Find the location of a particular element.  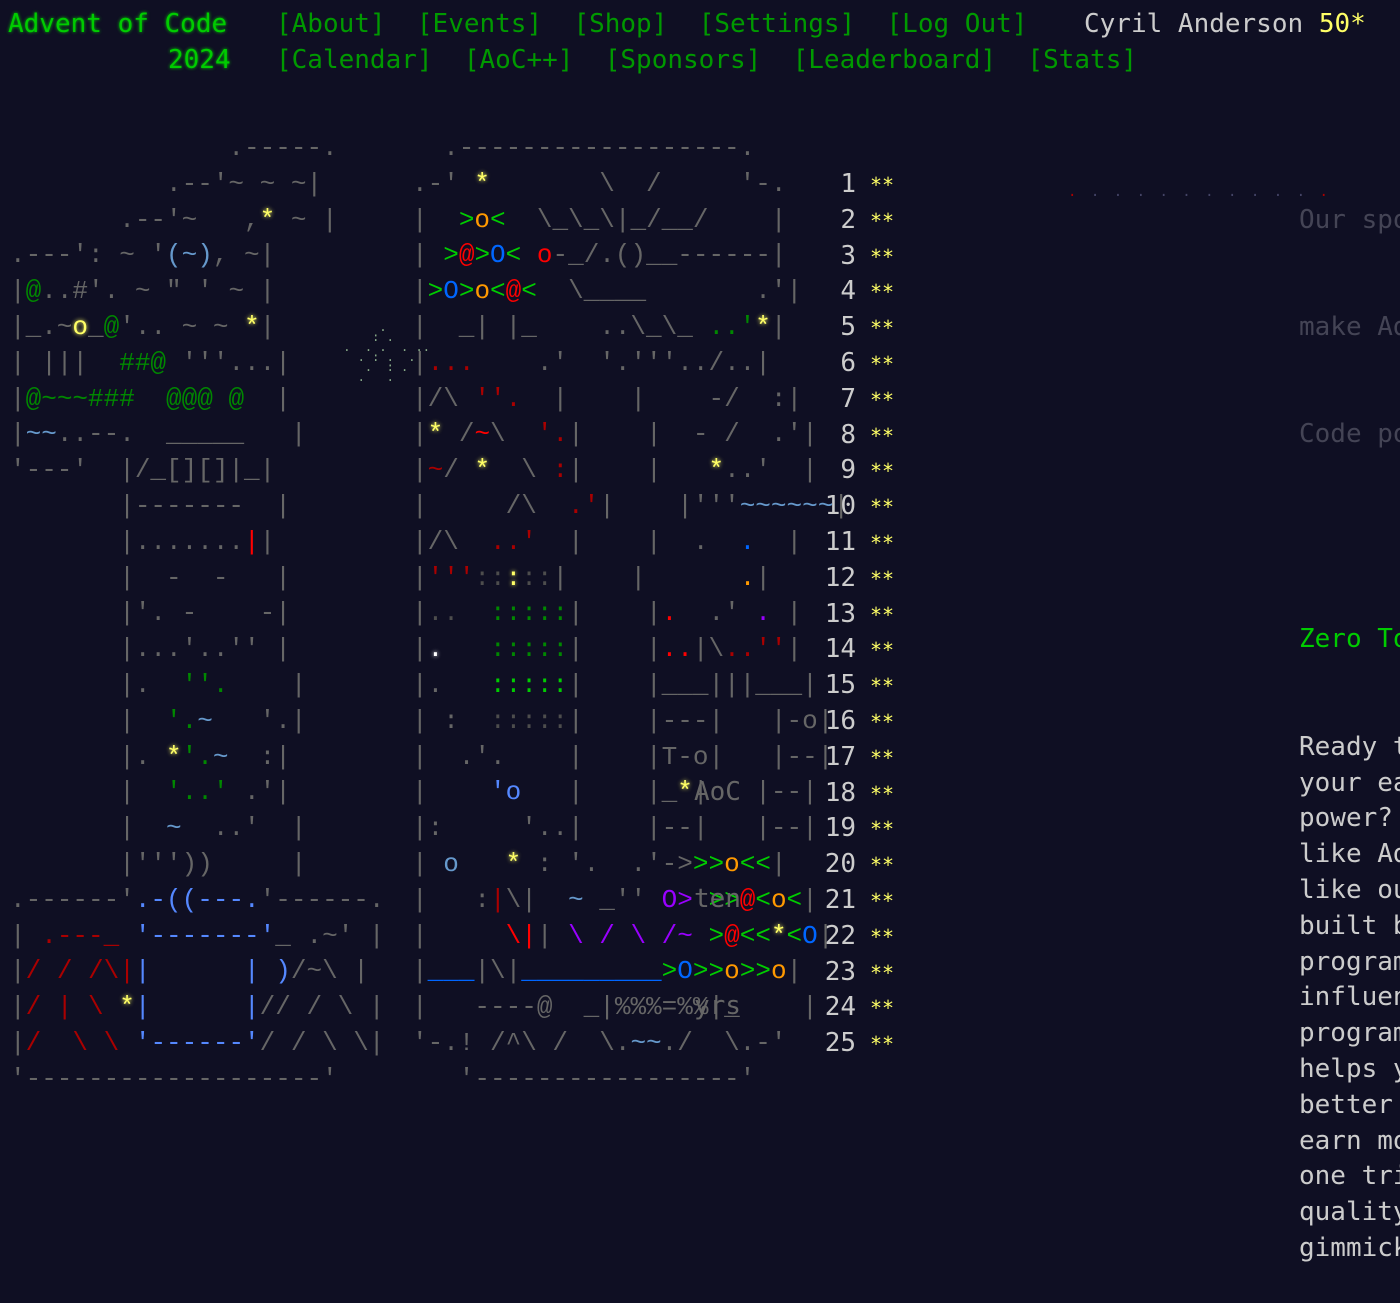

nav-stats-link: [Stats] is located at coordinates (1082, 60).